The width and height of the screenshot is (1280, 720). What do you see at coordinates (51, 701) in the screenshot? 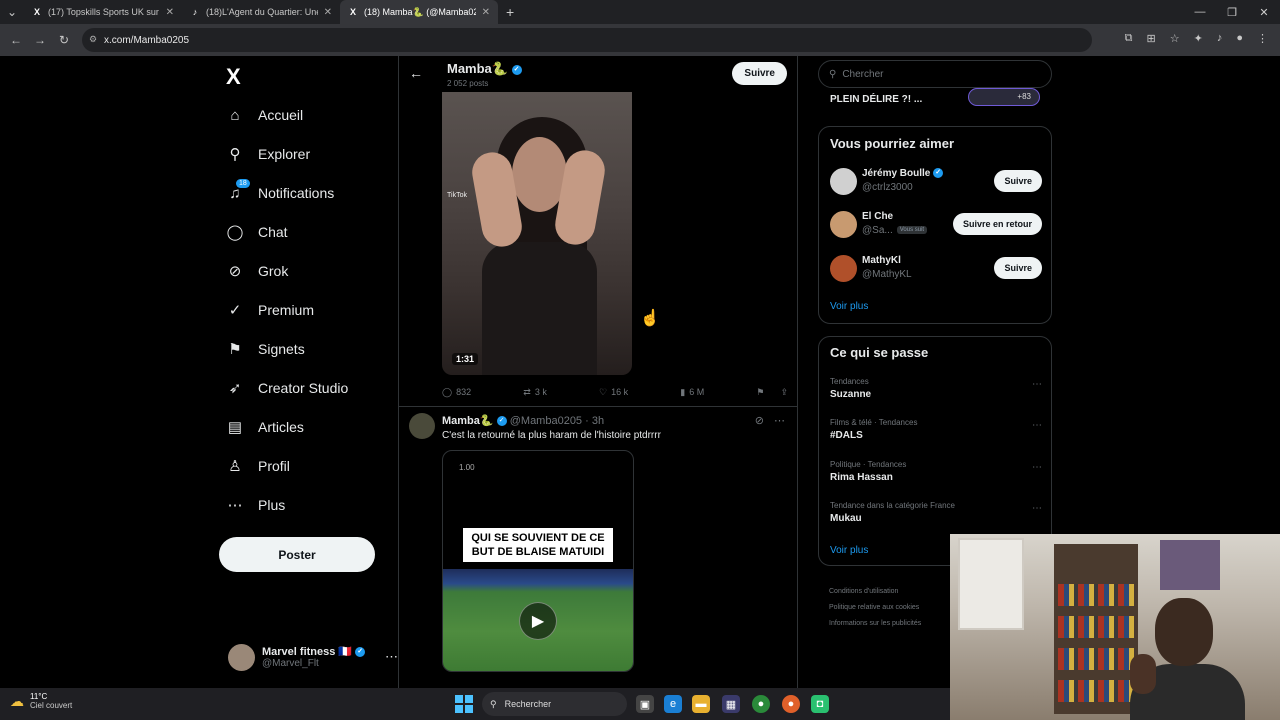
I see `weather-text: 11°C Ciel couvert` at bounding box center [51, 701].